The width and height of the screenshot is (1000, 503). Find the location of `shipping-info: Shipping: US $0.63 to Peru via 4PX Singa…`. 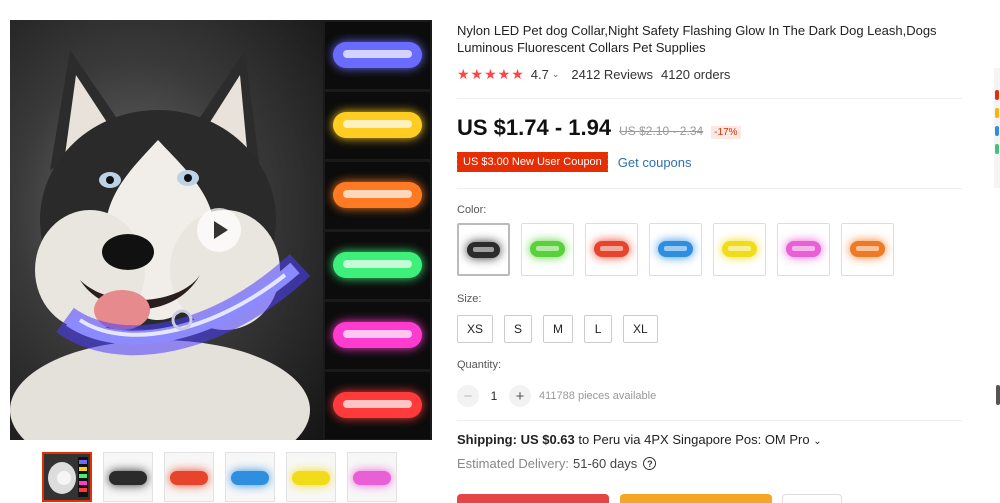

shipping-info: Shipping: US $0.63 to Peru via 4PX Singa… is located at coordinates (639, 439).